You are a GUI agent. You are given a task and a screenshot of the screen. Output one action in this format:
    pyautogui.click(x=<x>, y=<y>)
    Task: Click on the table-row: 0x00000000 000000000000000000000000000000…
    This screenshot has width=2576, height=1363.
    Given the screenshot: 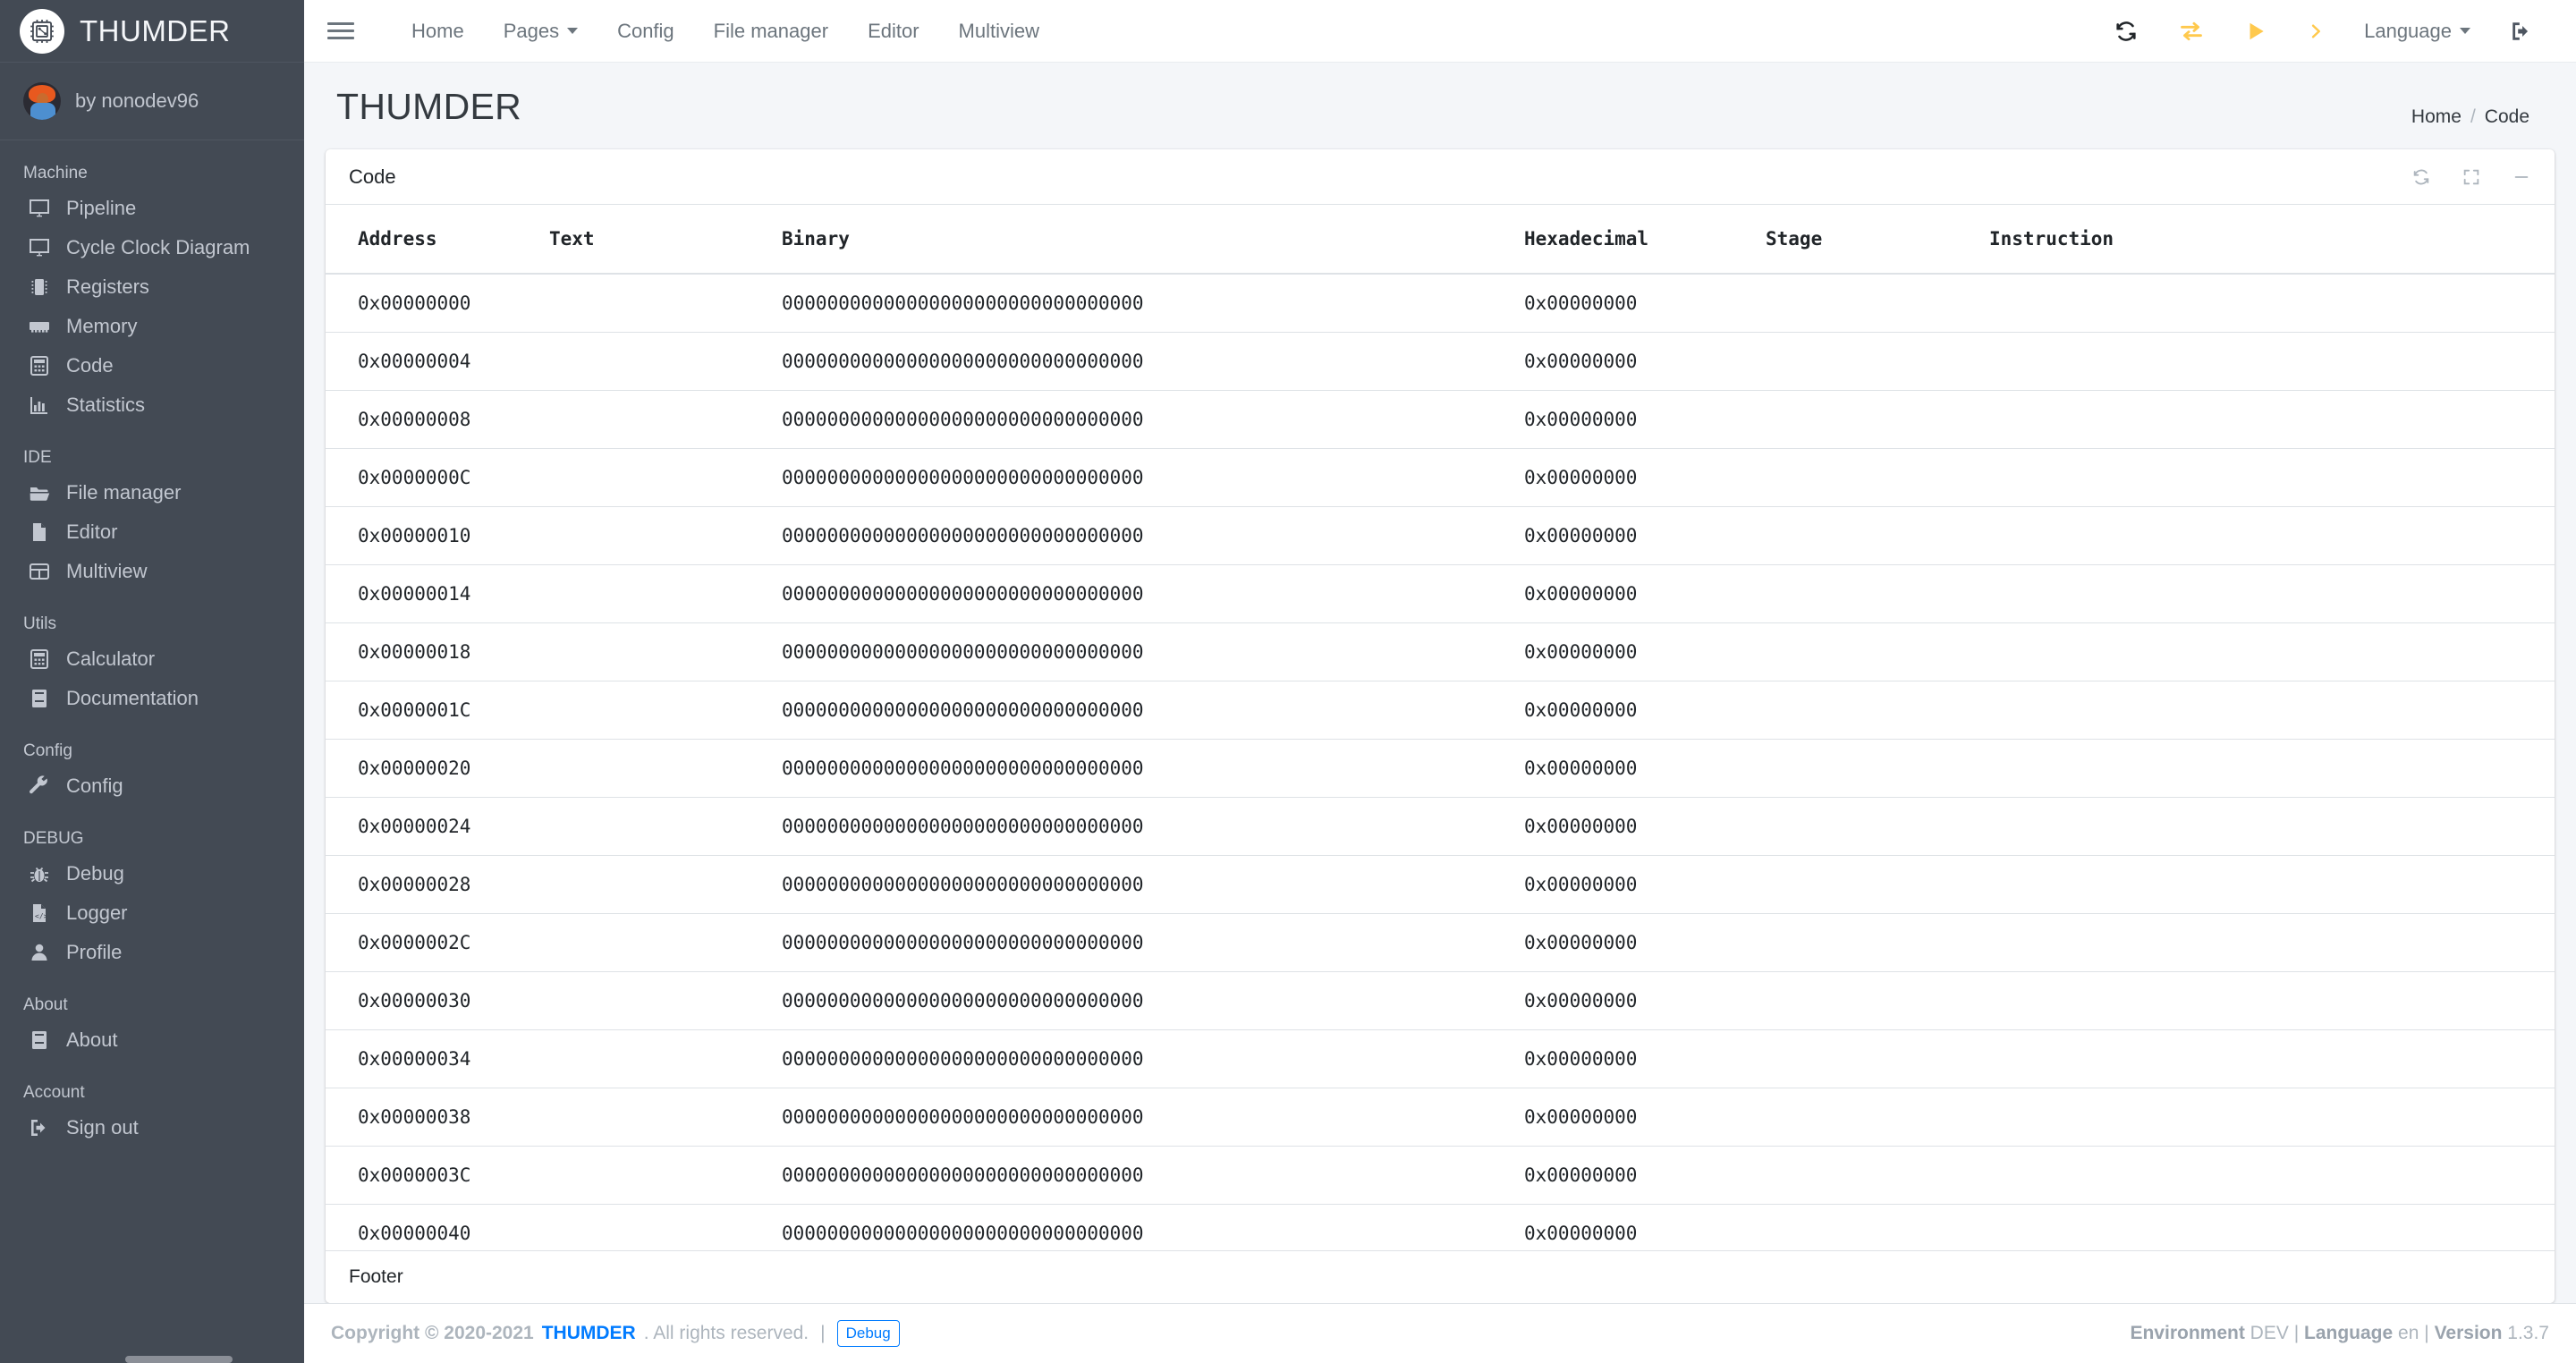 What is the action you would take?
    pyautogui.click(x=1440, y=304)
    